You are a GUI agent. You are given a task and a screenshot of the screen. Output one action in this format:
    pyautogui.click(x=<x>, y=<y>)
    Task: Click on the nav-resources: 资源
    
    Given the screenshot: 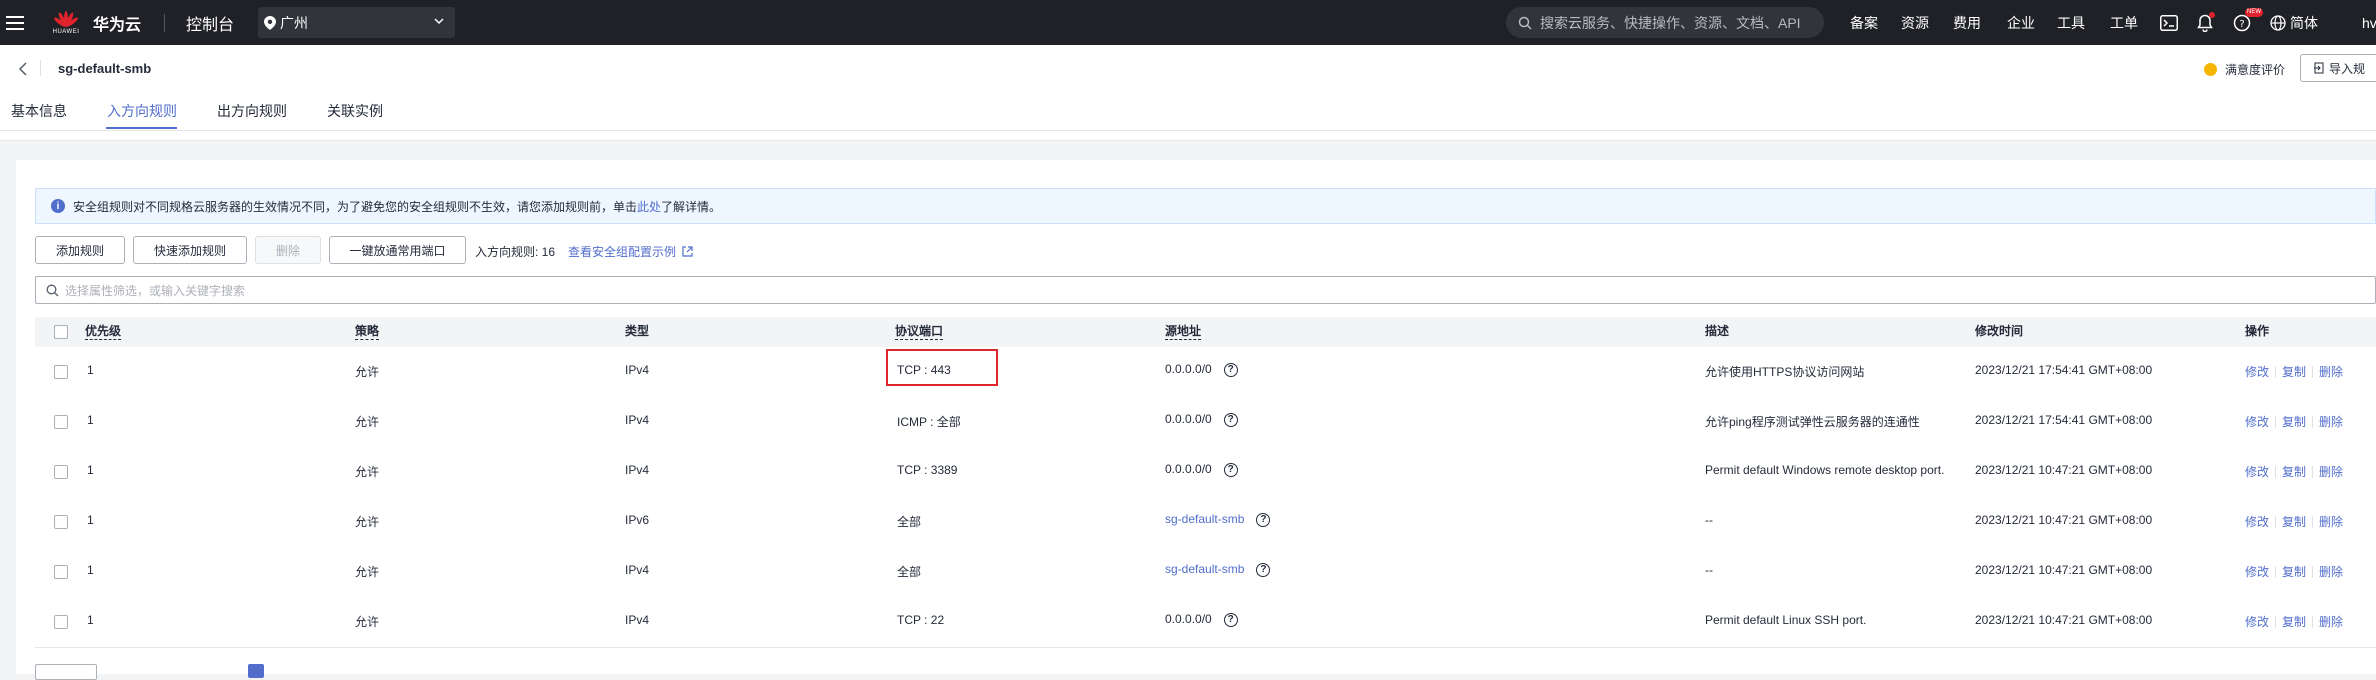 What is the action you would take?
    pyautogui.click(x=1915, y=22)
    